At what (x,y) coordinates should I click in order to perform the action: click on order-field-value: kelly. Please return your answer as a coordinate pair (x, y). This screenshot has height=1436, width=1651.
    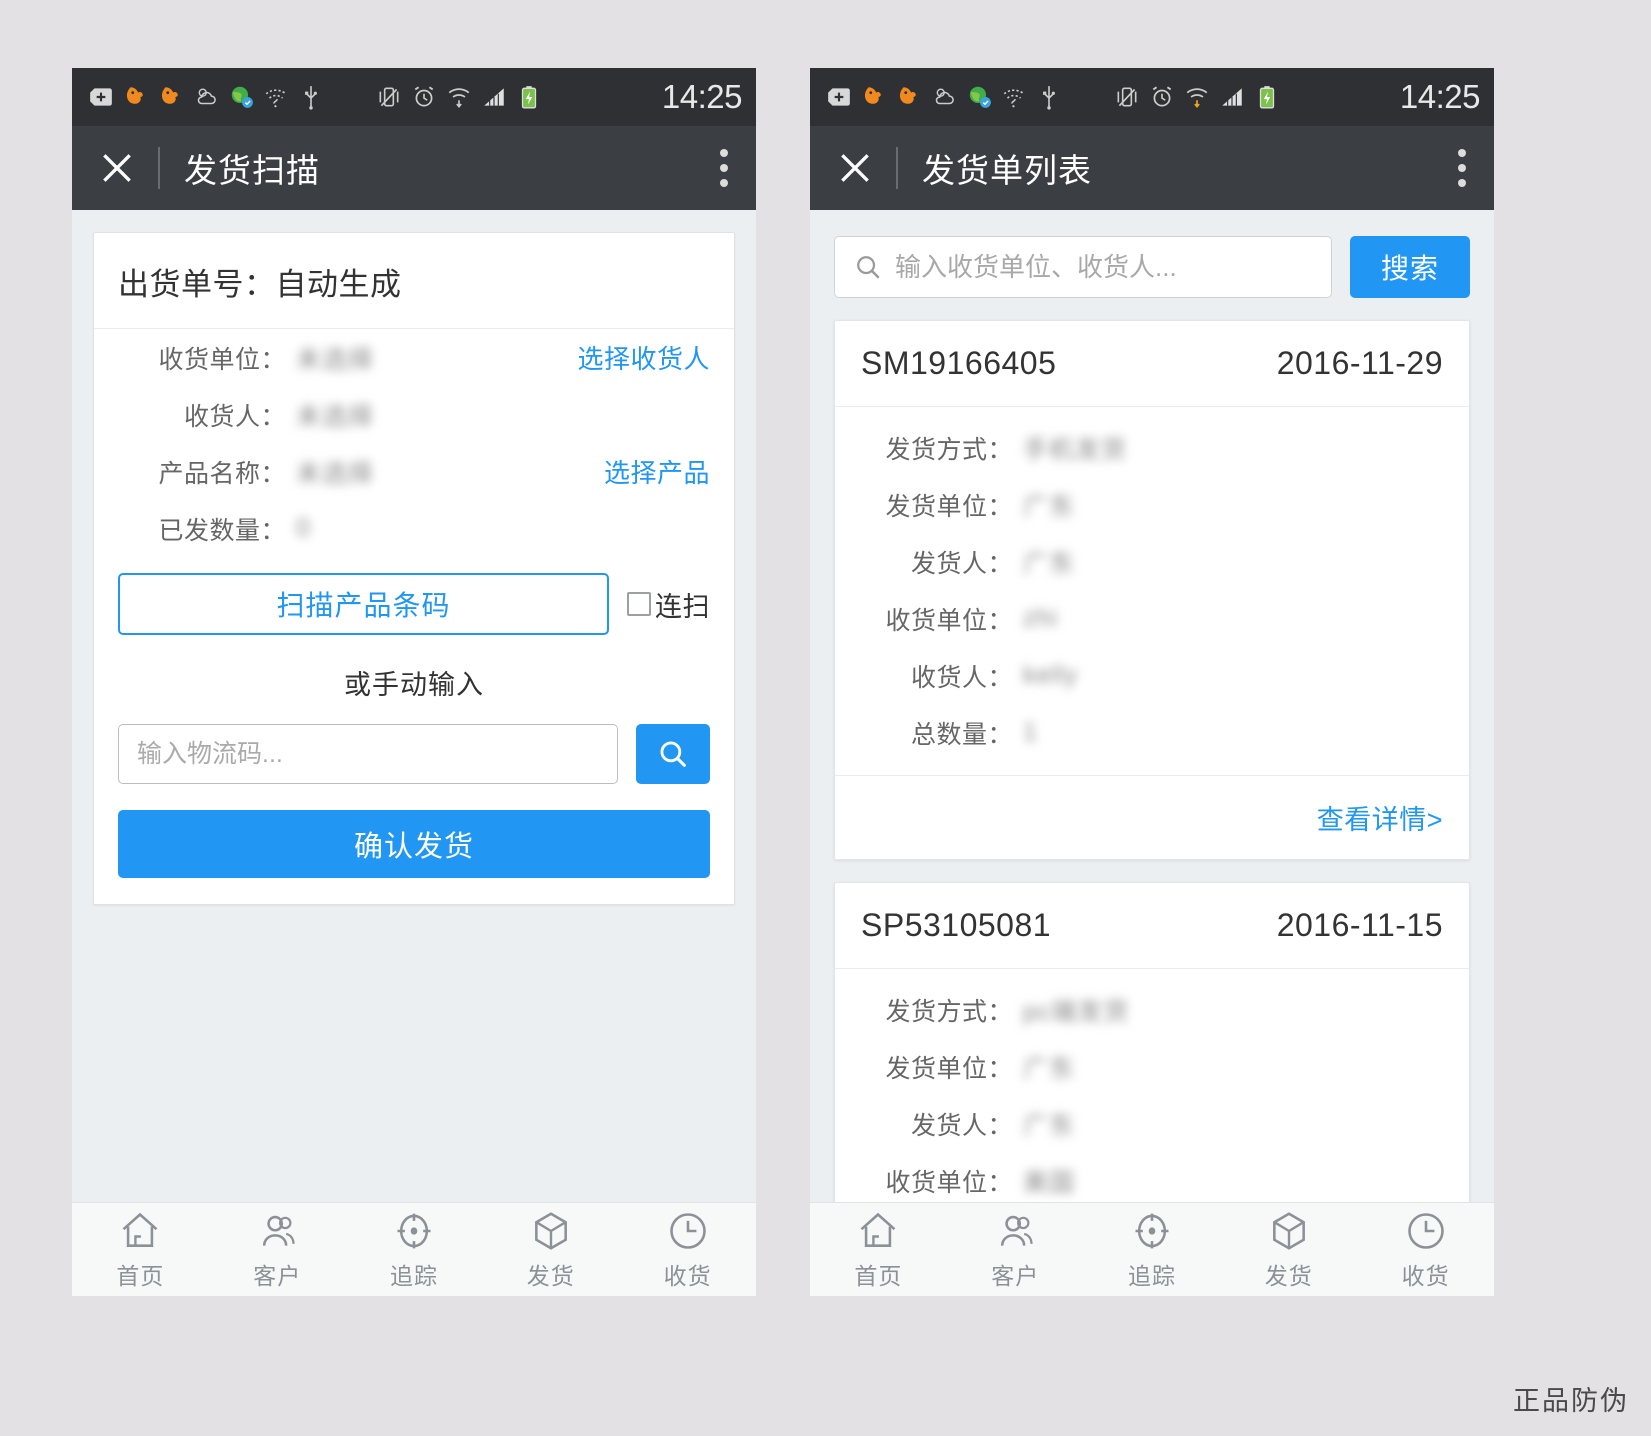
    Looking at the image, I should click on (1051, 675).